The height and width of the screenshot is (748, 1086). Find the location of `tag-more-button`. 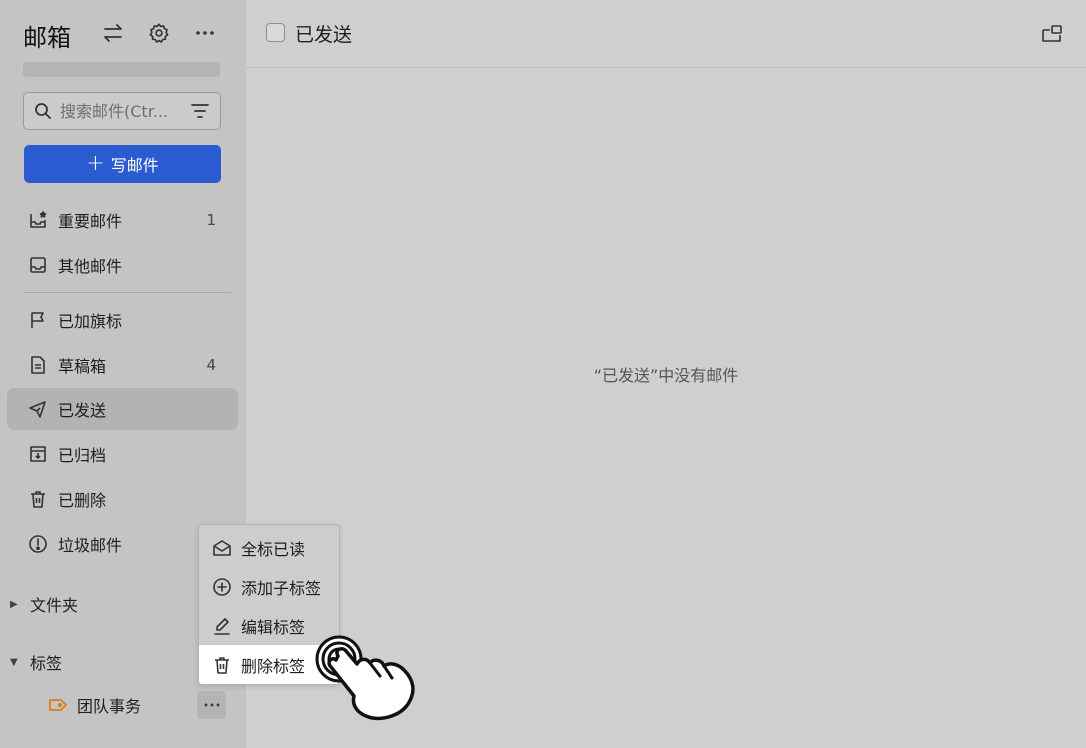

tag-more-button is located at coordinates (211, 705).